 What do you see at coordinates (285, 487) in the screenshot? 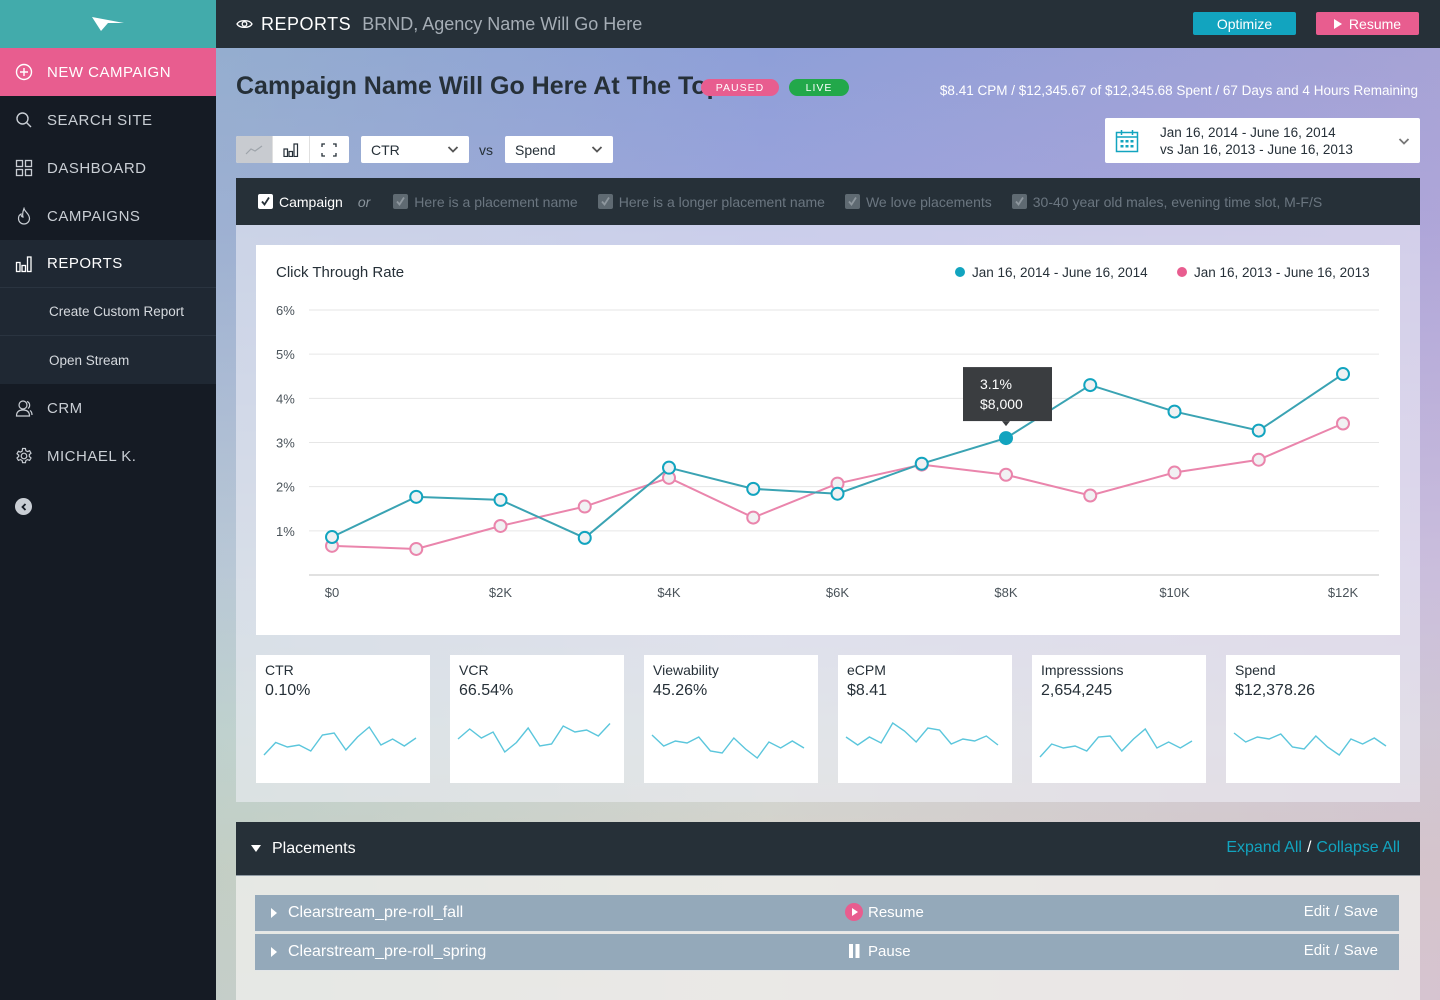
I see `y-tick-label: 2%` at bounding box center [285, 487].